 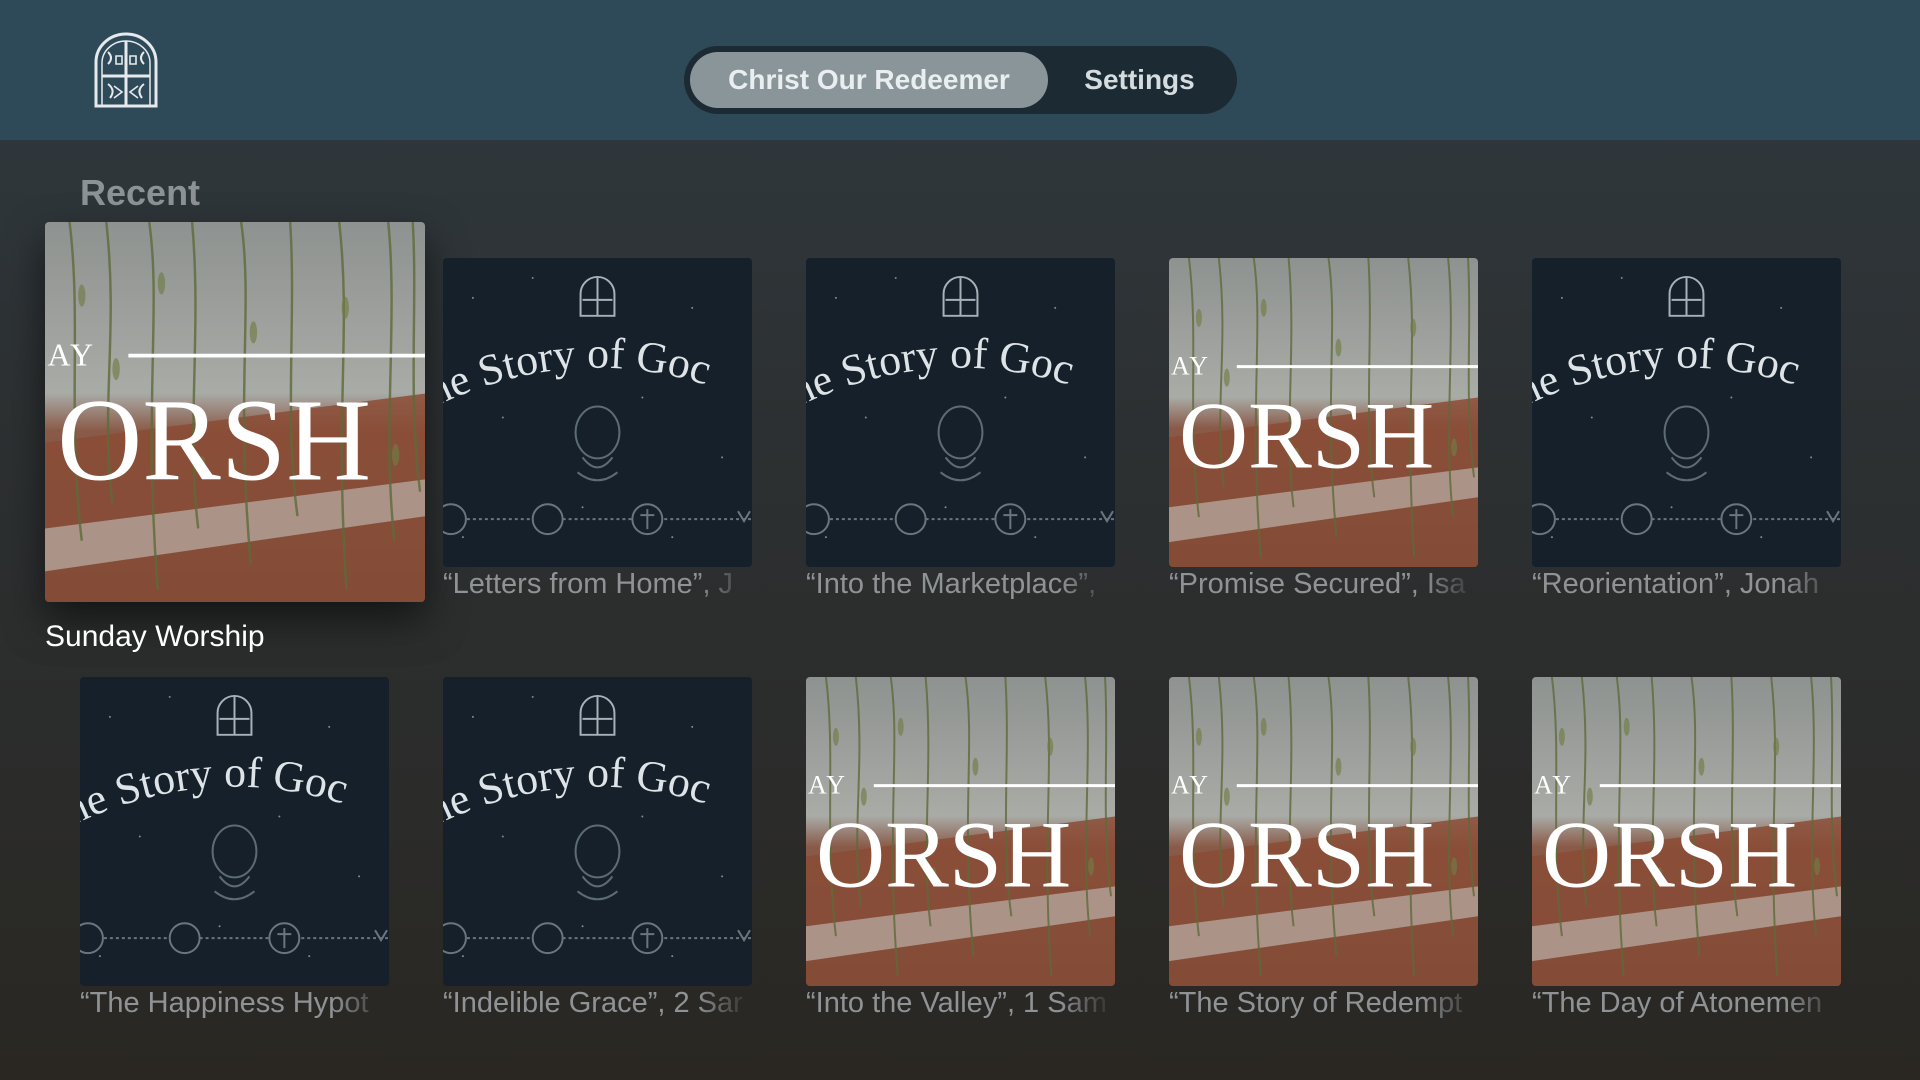 I want to click on recent-item-1: AY ORSH Sunday Worship, so click(x=235, y=447).